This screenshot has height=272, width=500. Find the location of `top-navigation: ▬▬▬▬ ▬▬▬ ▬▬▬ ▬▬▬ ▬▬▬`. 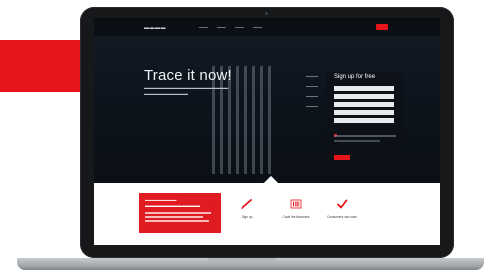

top-navigation: ▬▬▬▬ ▬▬▬ ▬▬▬ ▬▬▬ ▬▬▬ is located at coordinates (267, 27).